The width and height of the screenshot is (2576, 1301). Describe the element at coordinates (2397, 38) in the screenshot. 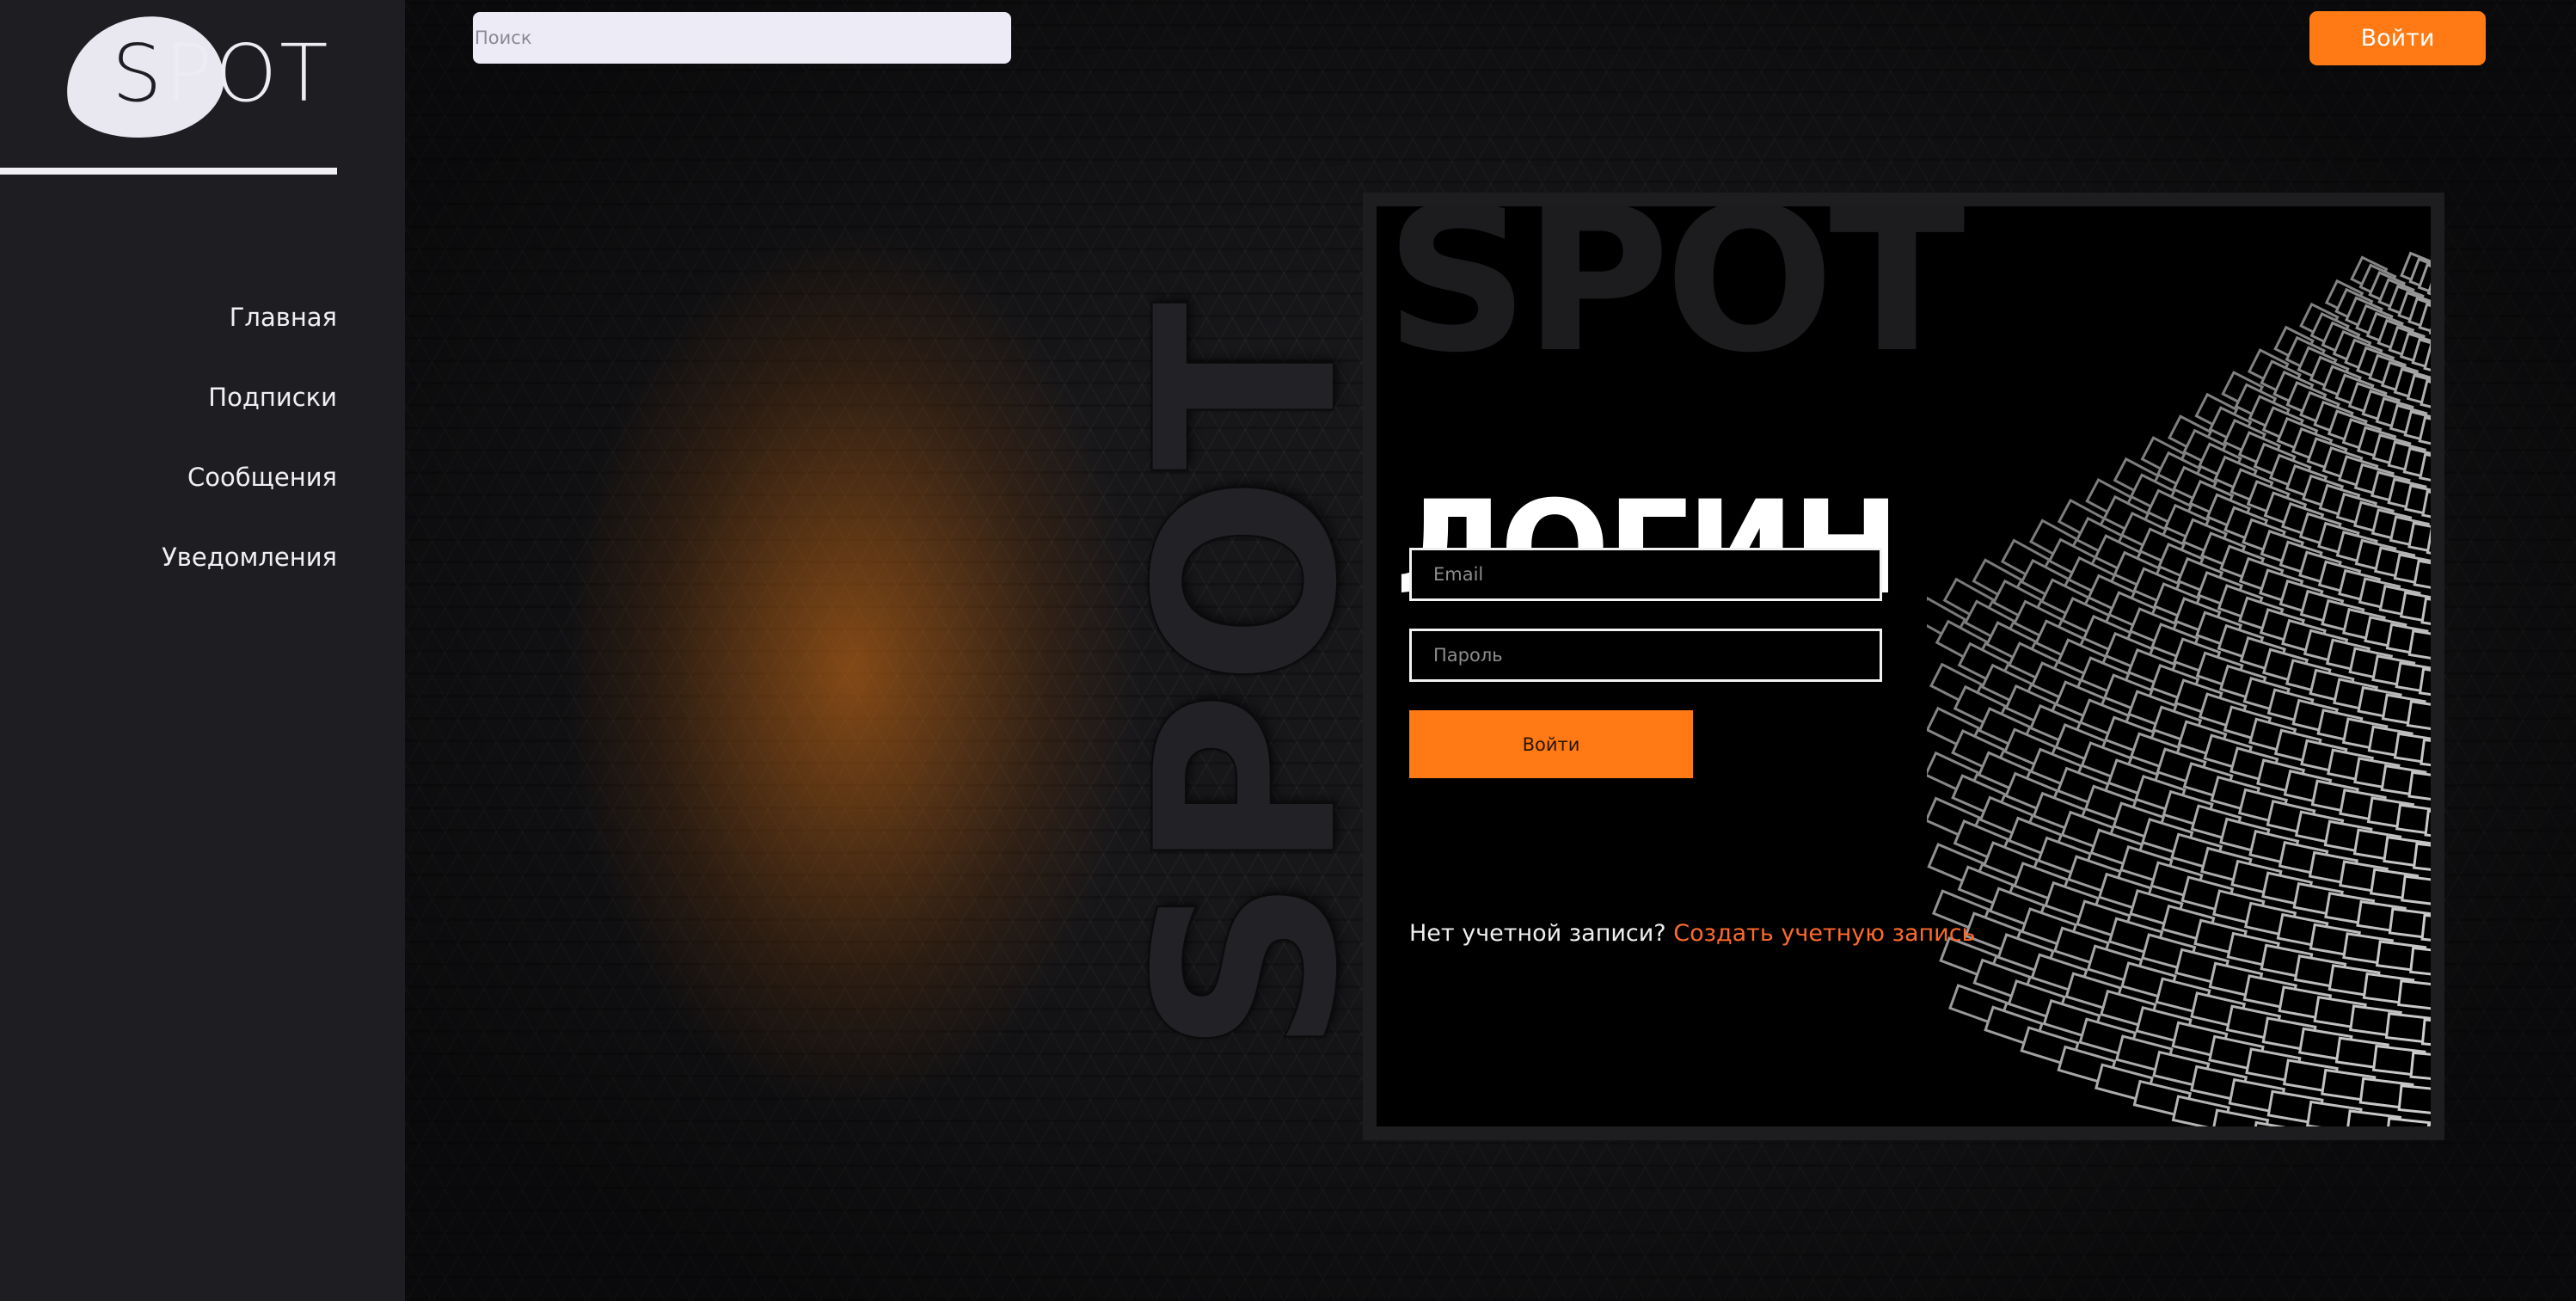

I see `header-login-button: Войти` at that location.